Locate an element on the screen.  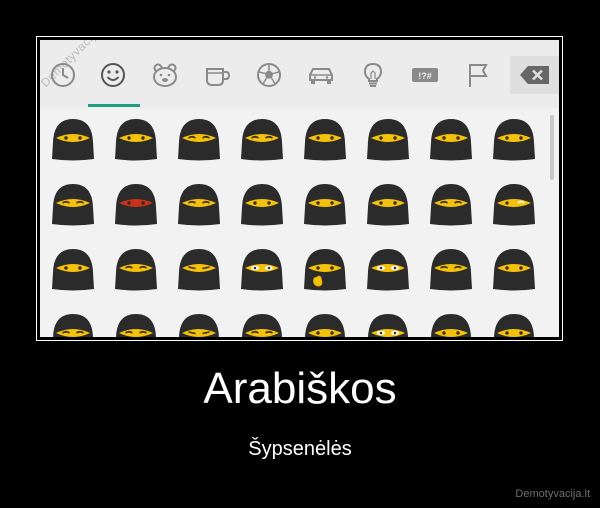
symbols-label: !?# is located at coordinates (425, 76).